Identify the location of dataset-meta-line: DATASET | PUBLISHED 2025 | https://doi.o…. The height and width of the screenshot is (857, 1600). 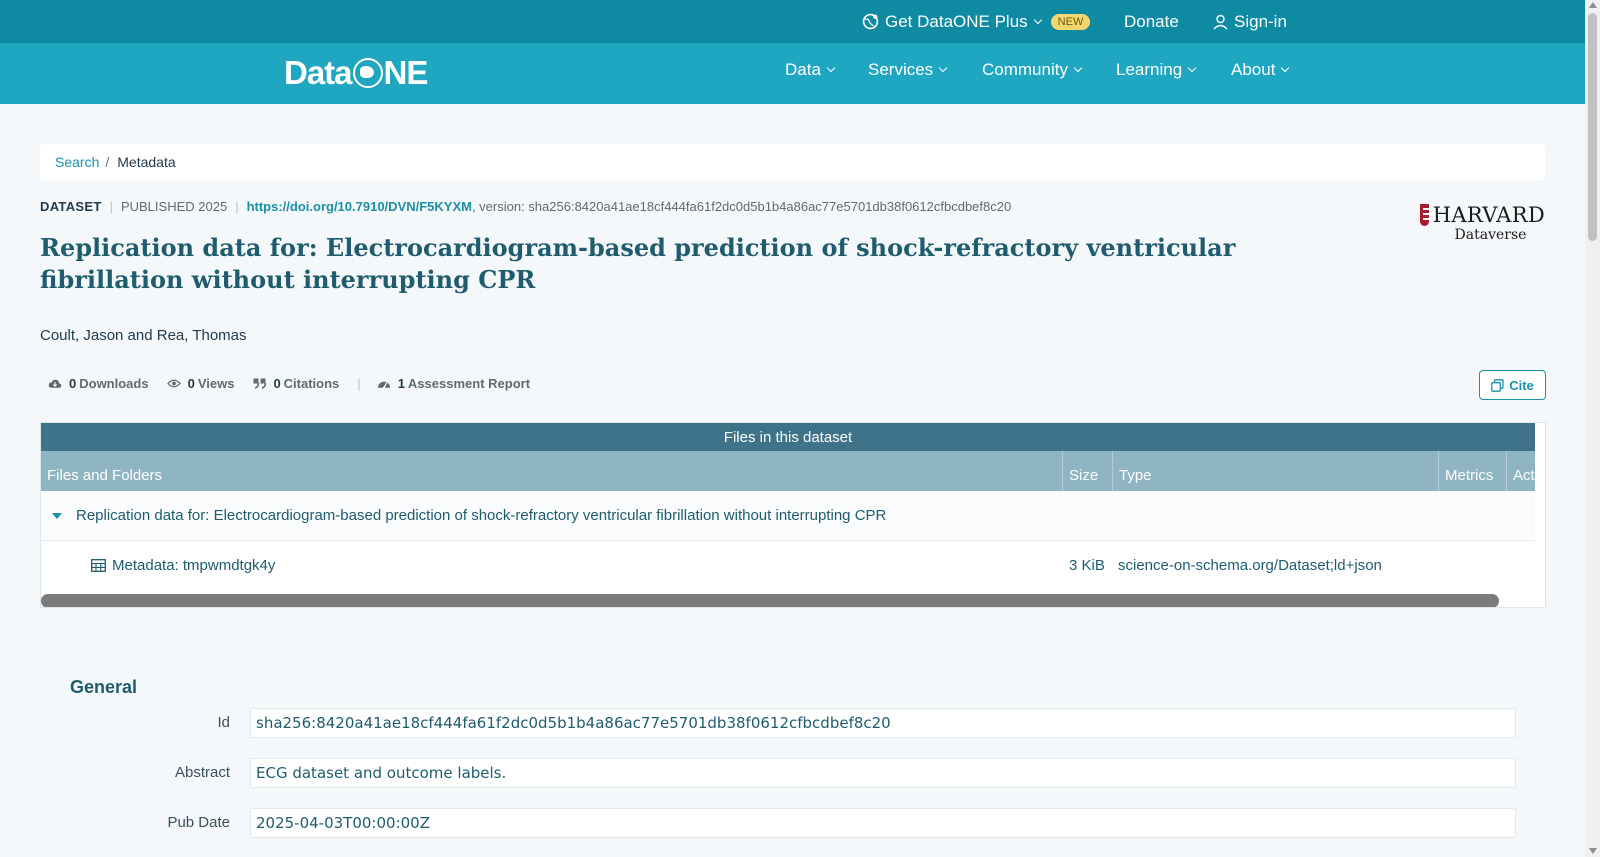
(525, 206).